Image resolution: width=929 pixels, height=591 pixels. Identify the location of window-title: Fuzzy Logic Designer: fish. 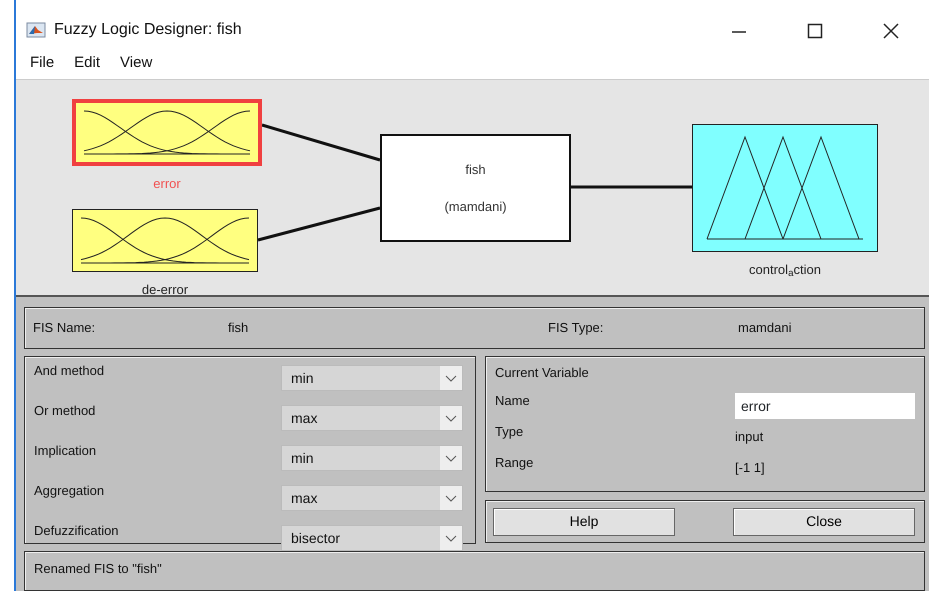
(148, 30).